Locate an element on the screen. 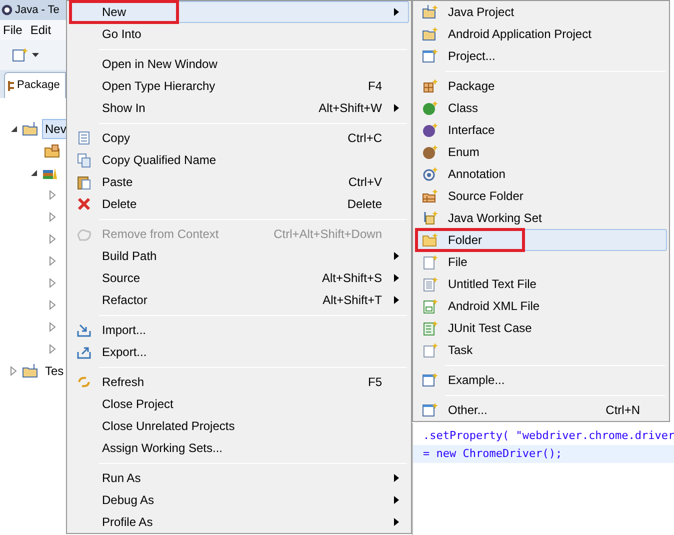 The image size is (674, 535). menu-item: Build Path is located at coordinates (239, 256).